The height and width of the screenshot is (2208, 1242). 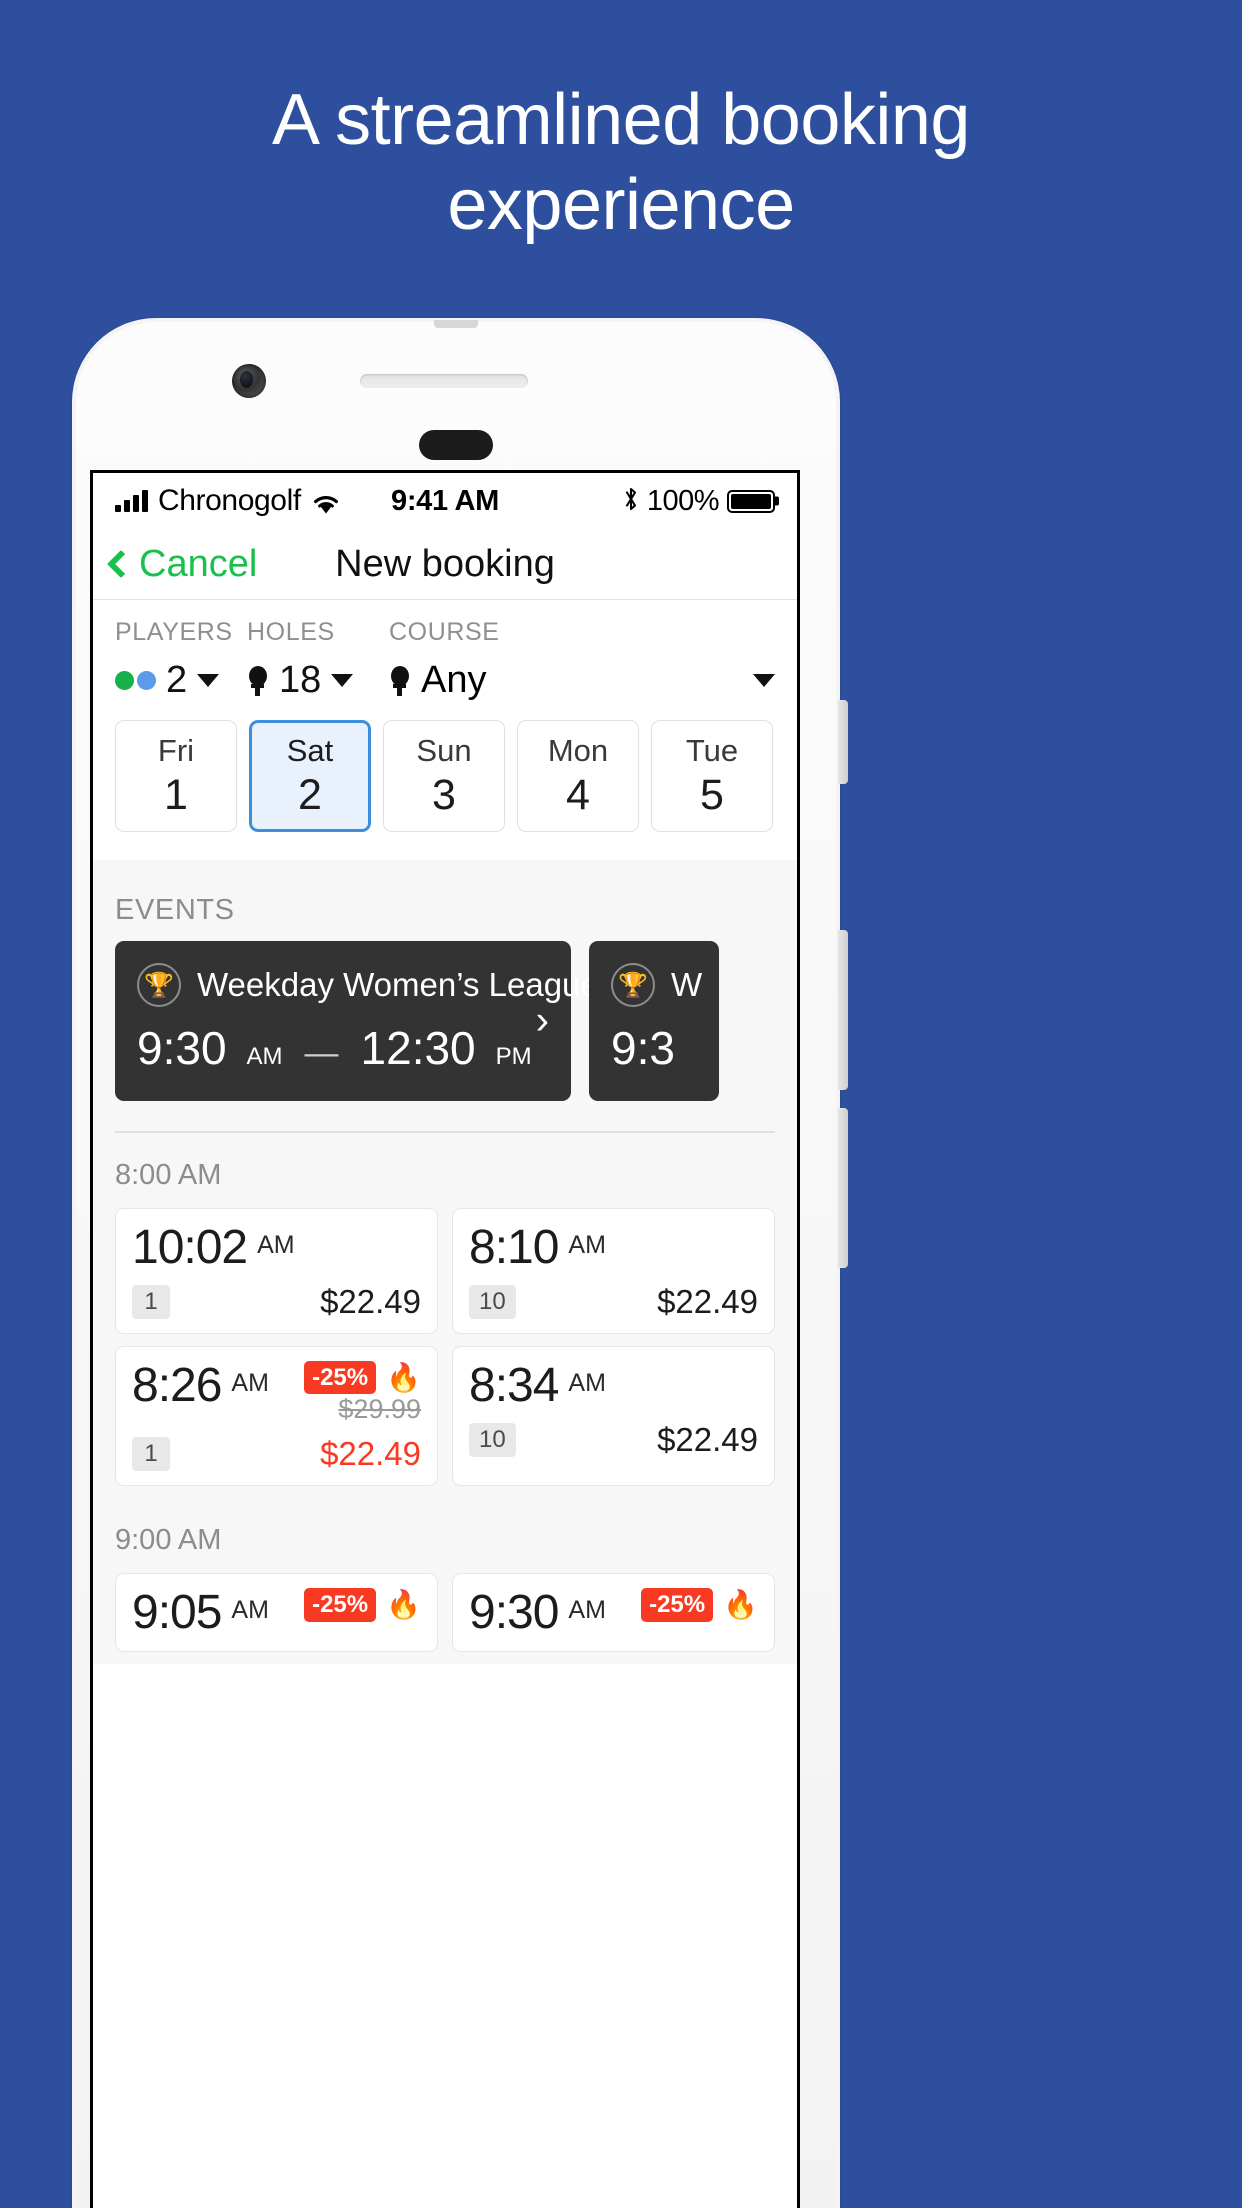 I want to click on phone-notch, so click(x=456, y=445).